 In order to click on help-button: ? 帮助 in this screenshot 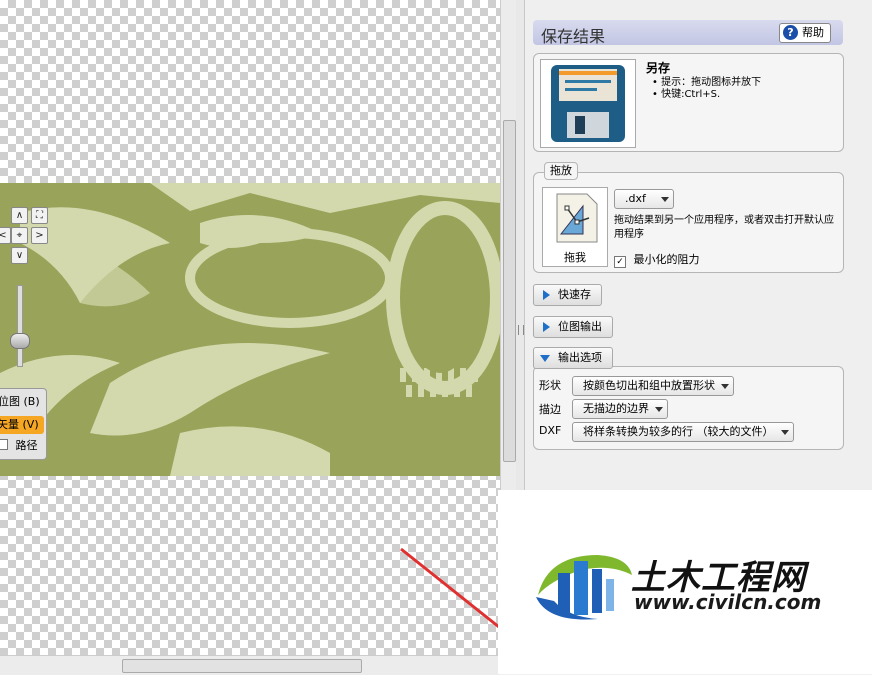, I will do `click(805, 33)`.